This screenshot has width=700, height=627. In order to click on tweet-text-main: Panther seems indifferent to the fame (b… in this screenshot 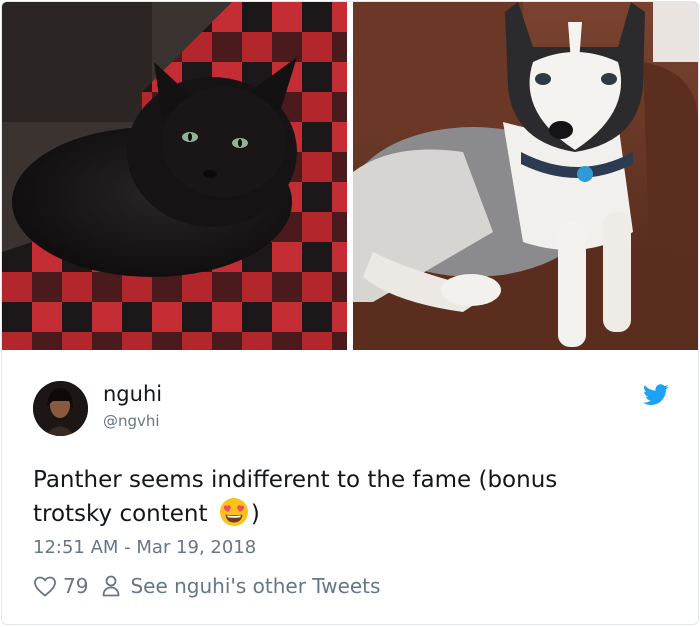, I will do `click(295, 497)`.